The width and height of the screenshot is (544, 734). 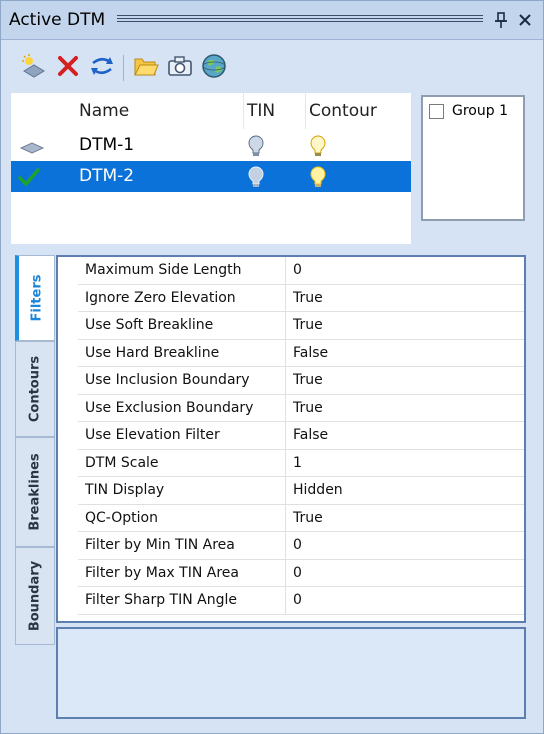 I want to click on property-name: Use Hard Breakline, so click(x=182, y=353).